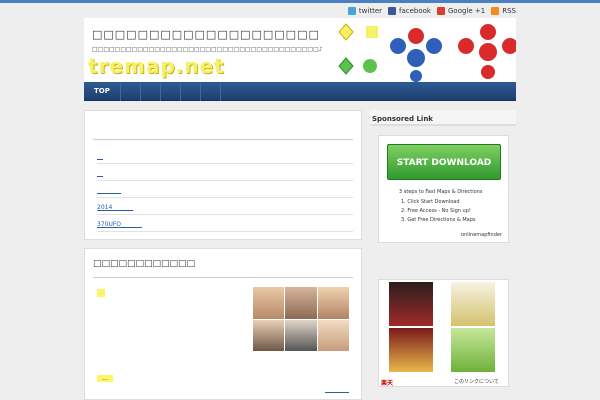 This screenshot has height=400, width=600. I want to click on site-title: □□□□□□□□□□□□□□□□□□□□, so click(206, 34).